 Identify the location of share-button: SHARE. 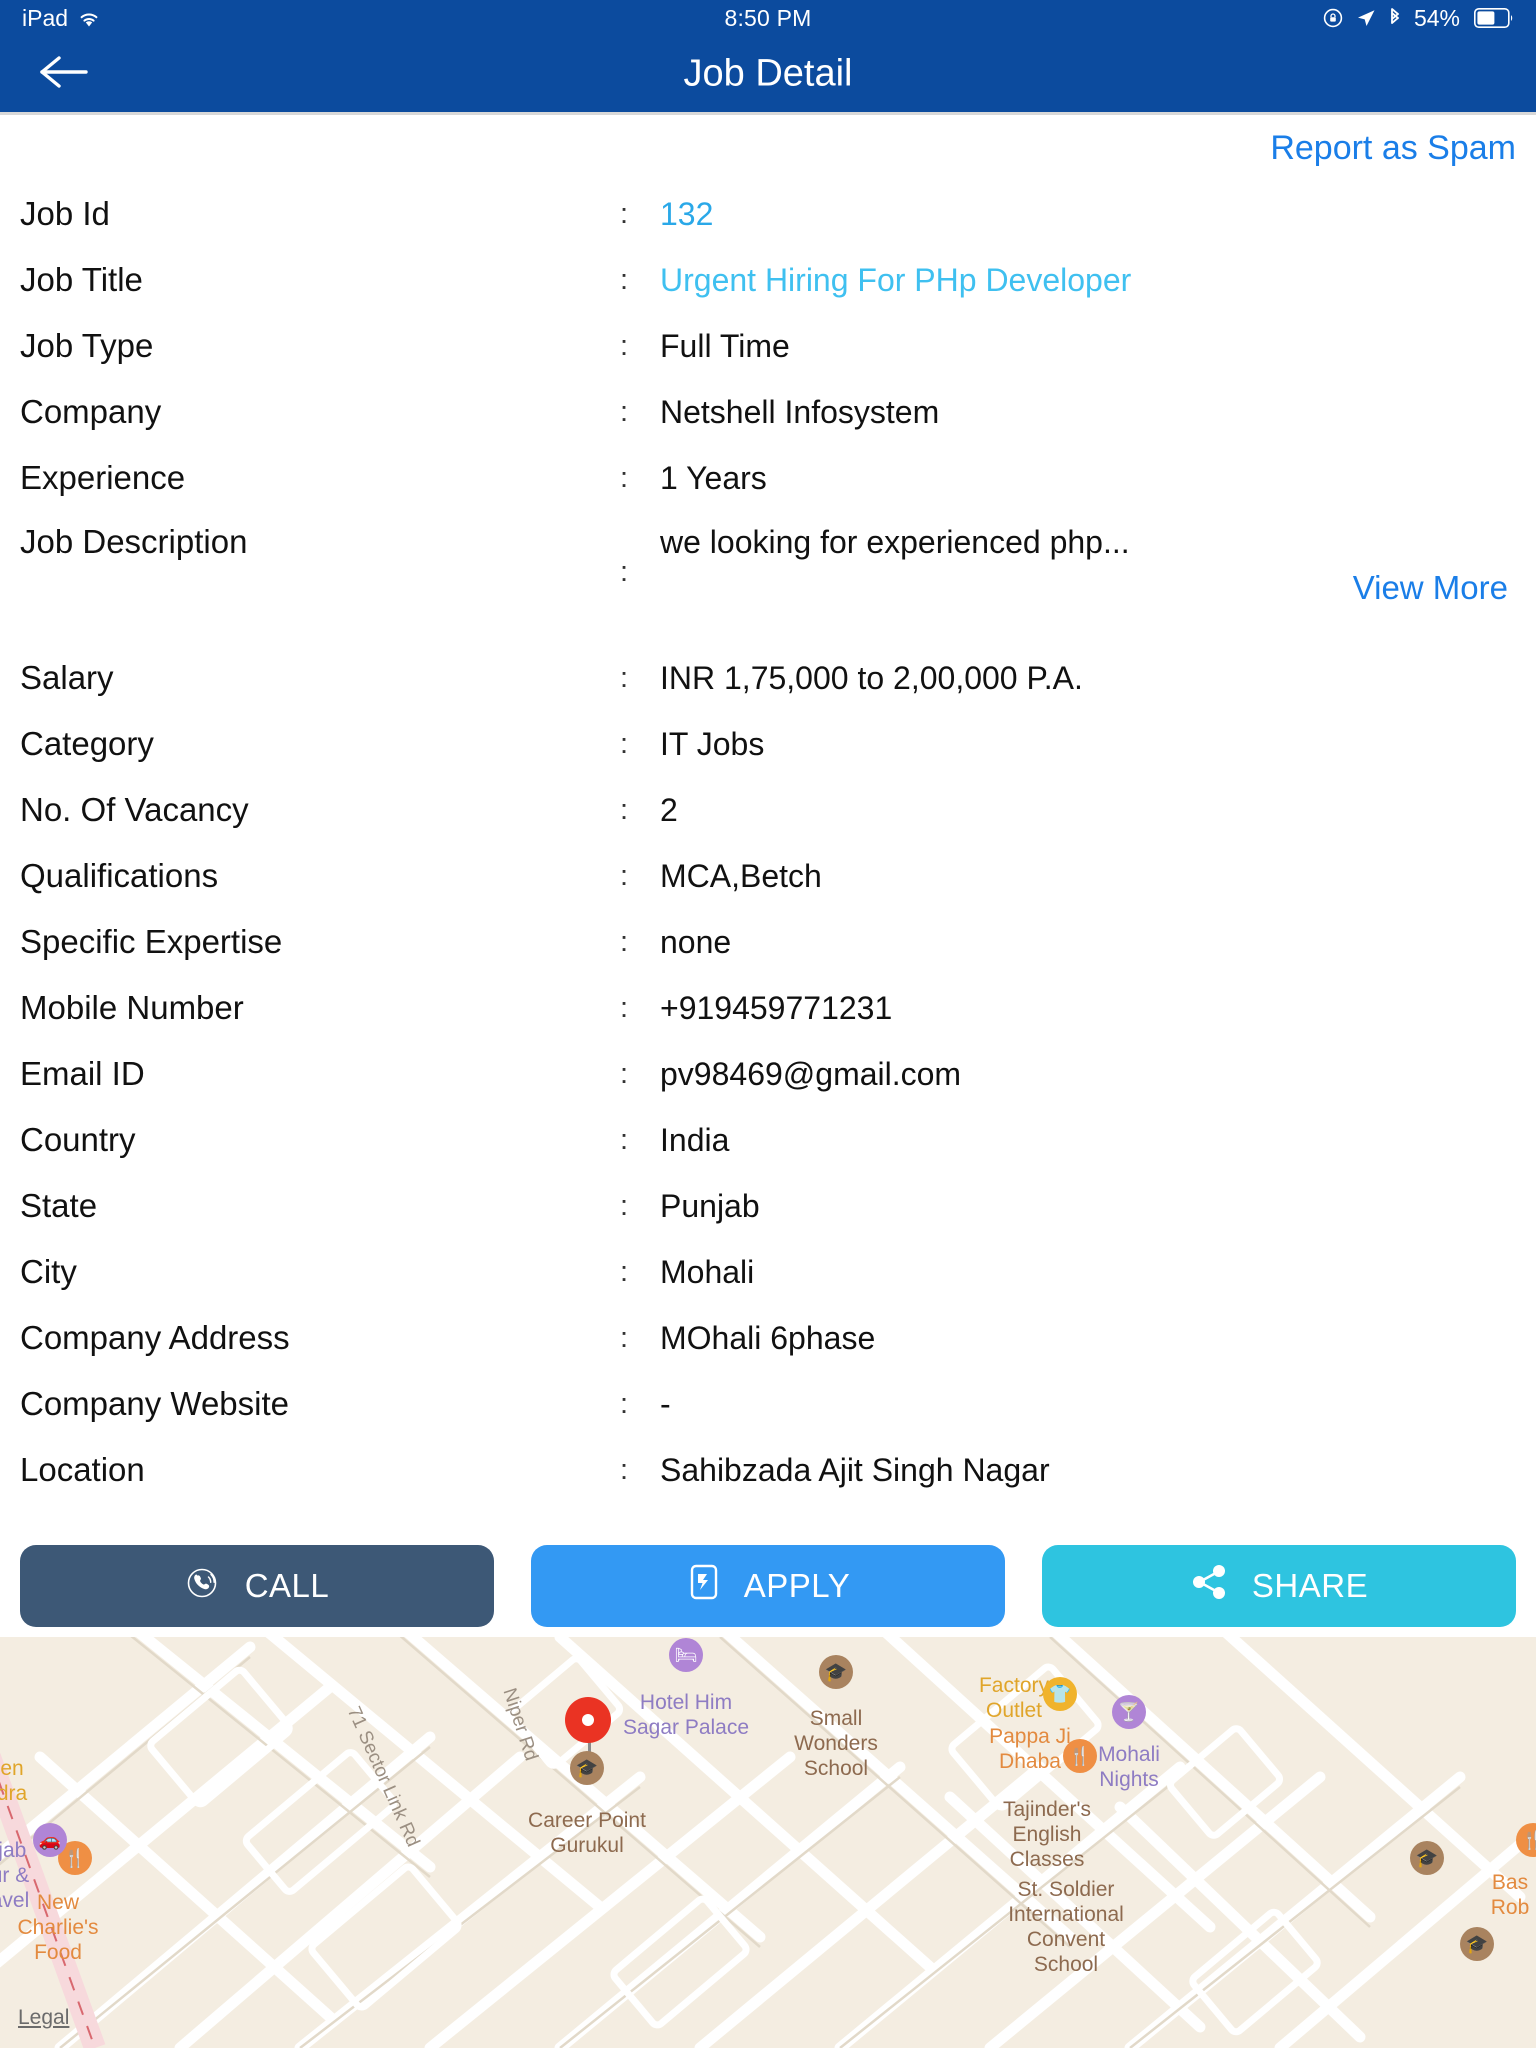
(1279, 1586).